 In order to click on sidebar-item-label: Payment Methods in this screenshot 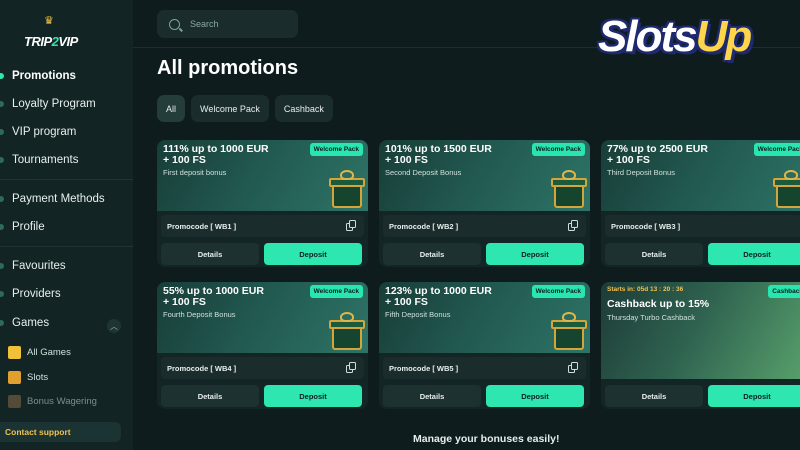, I will do `click(58, 199)`.